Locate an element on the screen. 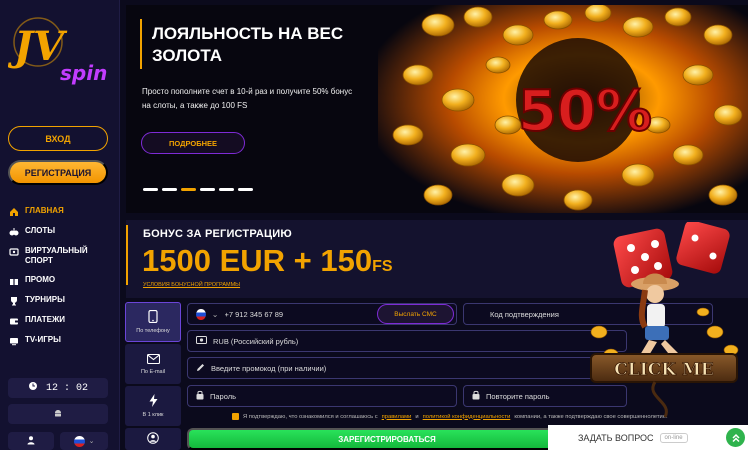  clock-widget: 12 : 02 is located at coordinates (58, 388).